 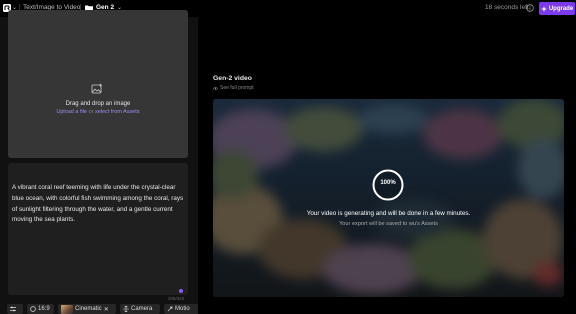 I want to click on select-assets-link: select from Assets, so click(x=117, y=112).